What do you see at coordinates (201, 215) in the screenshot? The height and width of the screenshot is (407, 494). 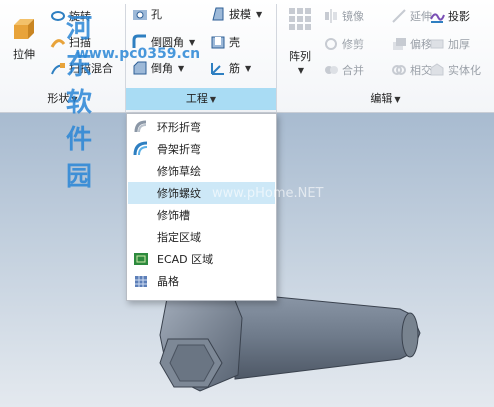 I see `menu-item-cosmetic-groove: 修饰槽` at bounding box center [201, 215].